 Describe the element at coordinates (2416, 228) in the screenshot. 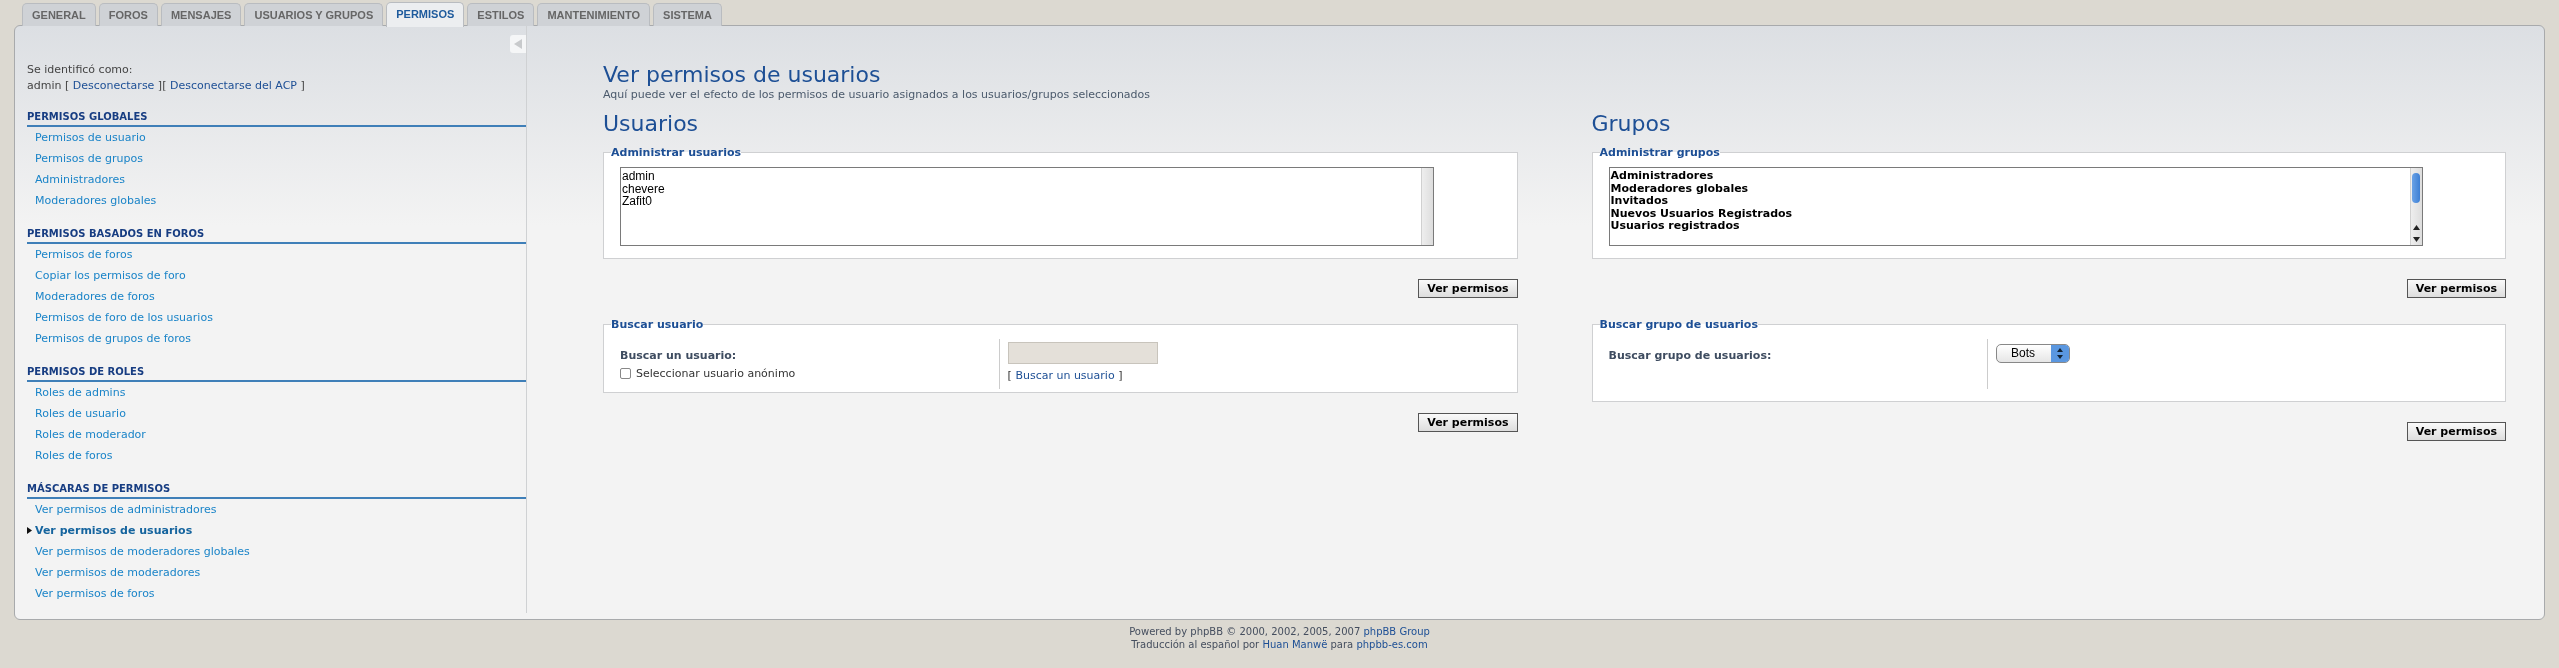

I see `up-arrow-icon` at that location.